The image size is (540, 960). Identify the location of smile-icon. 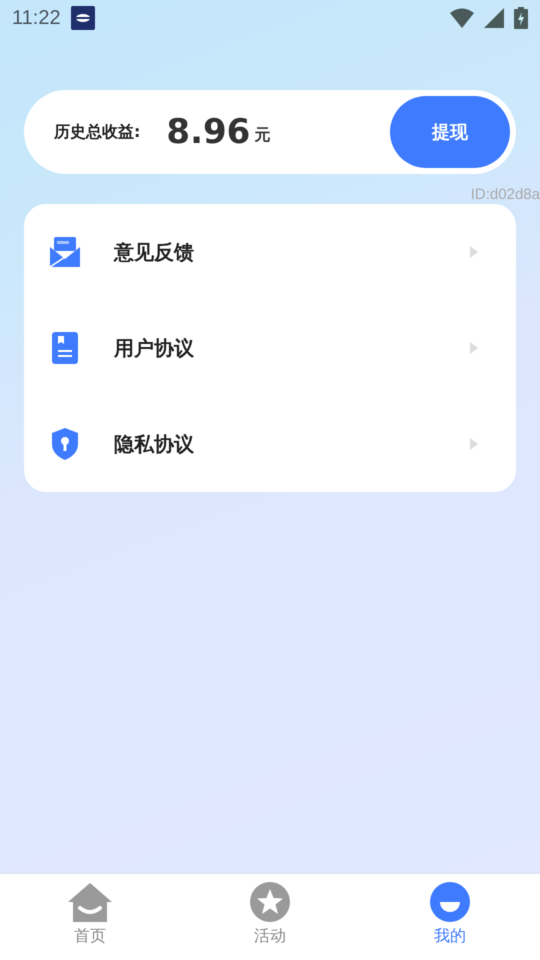
(450, 902).